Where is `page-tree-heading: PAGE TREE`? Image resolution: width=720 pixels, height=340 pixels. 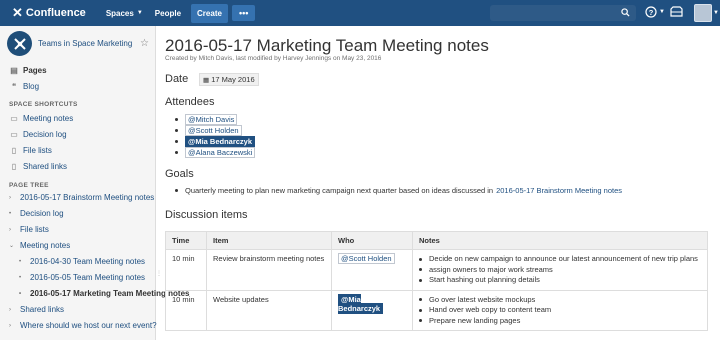
page-tree-heading: PAGE TREE is located at coordinates (29, 185).